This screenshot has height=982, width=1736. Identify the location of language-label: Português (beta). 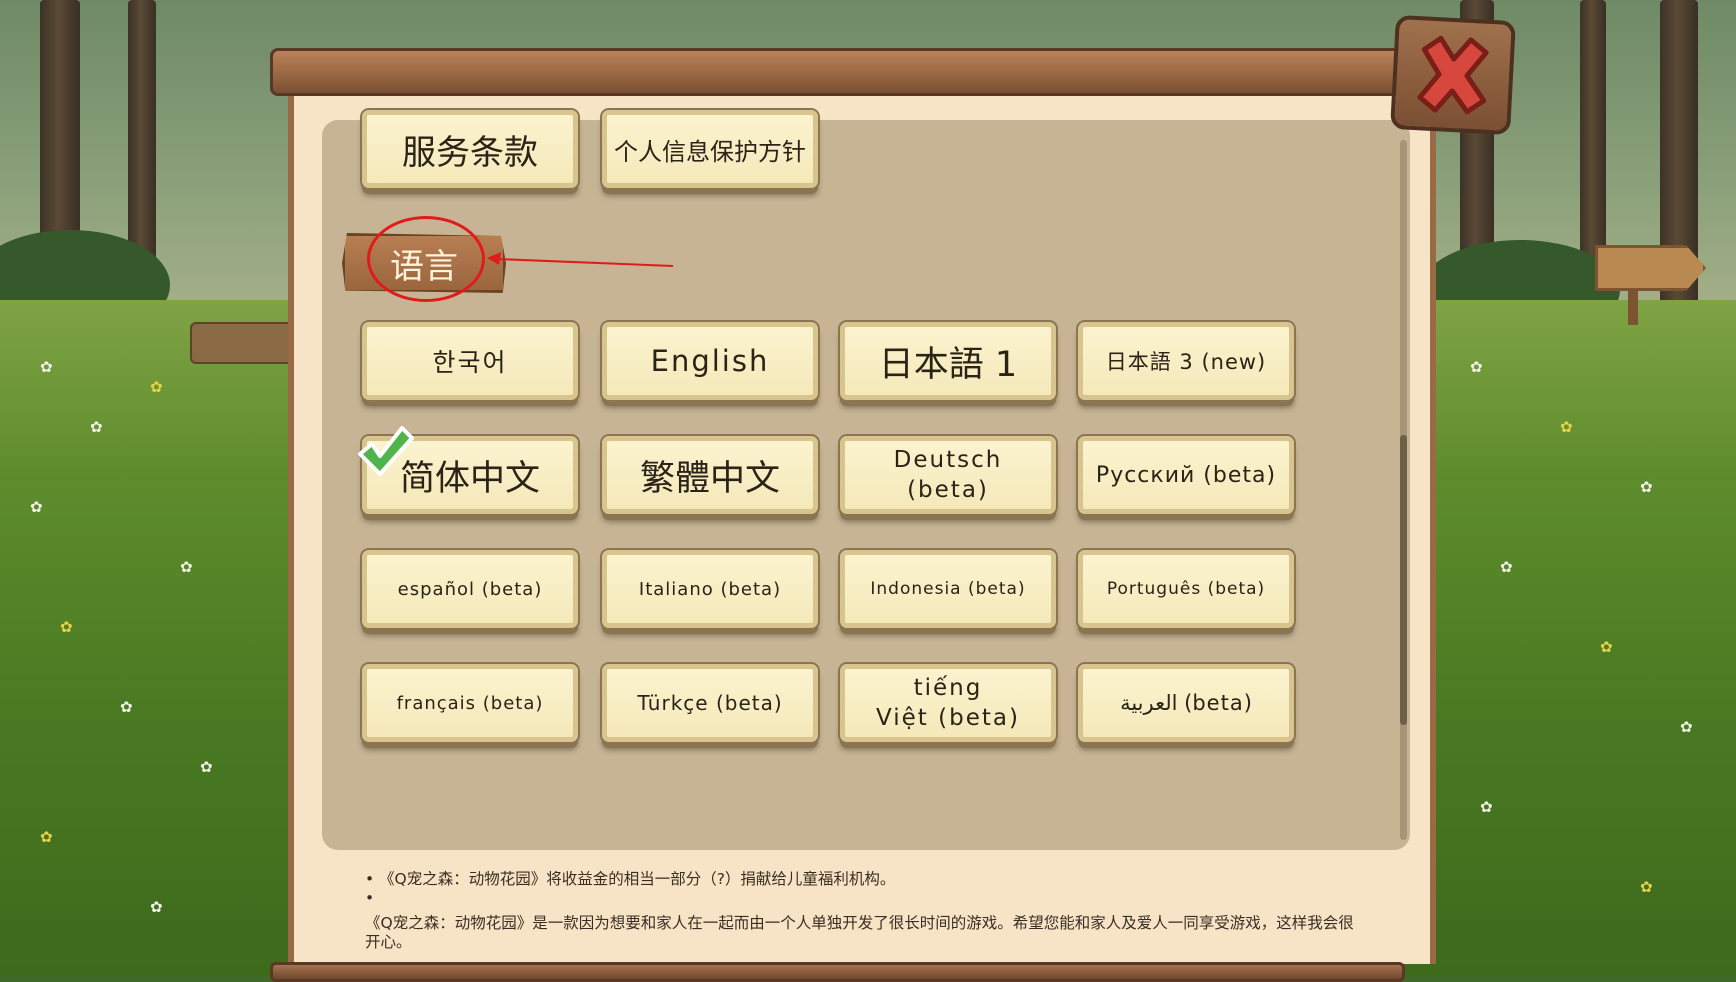
(1186, 589).